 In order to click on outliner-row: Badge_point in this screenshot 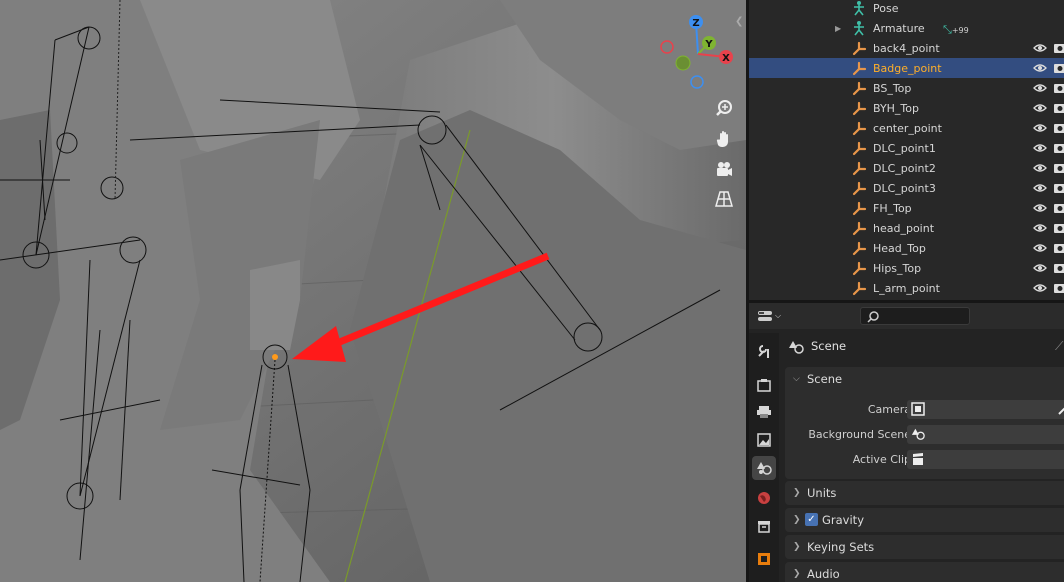, I will do `click(906, 68)`.